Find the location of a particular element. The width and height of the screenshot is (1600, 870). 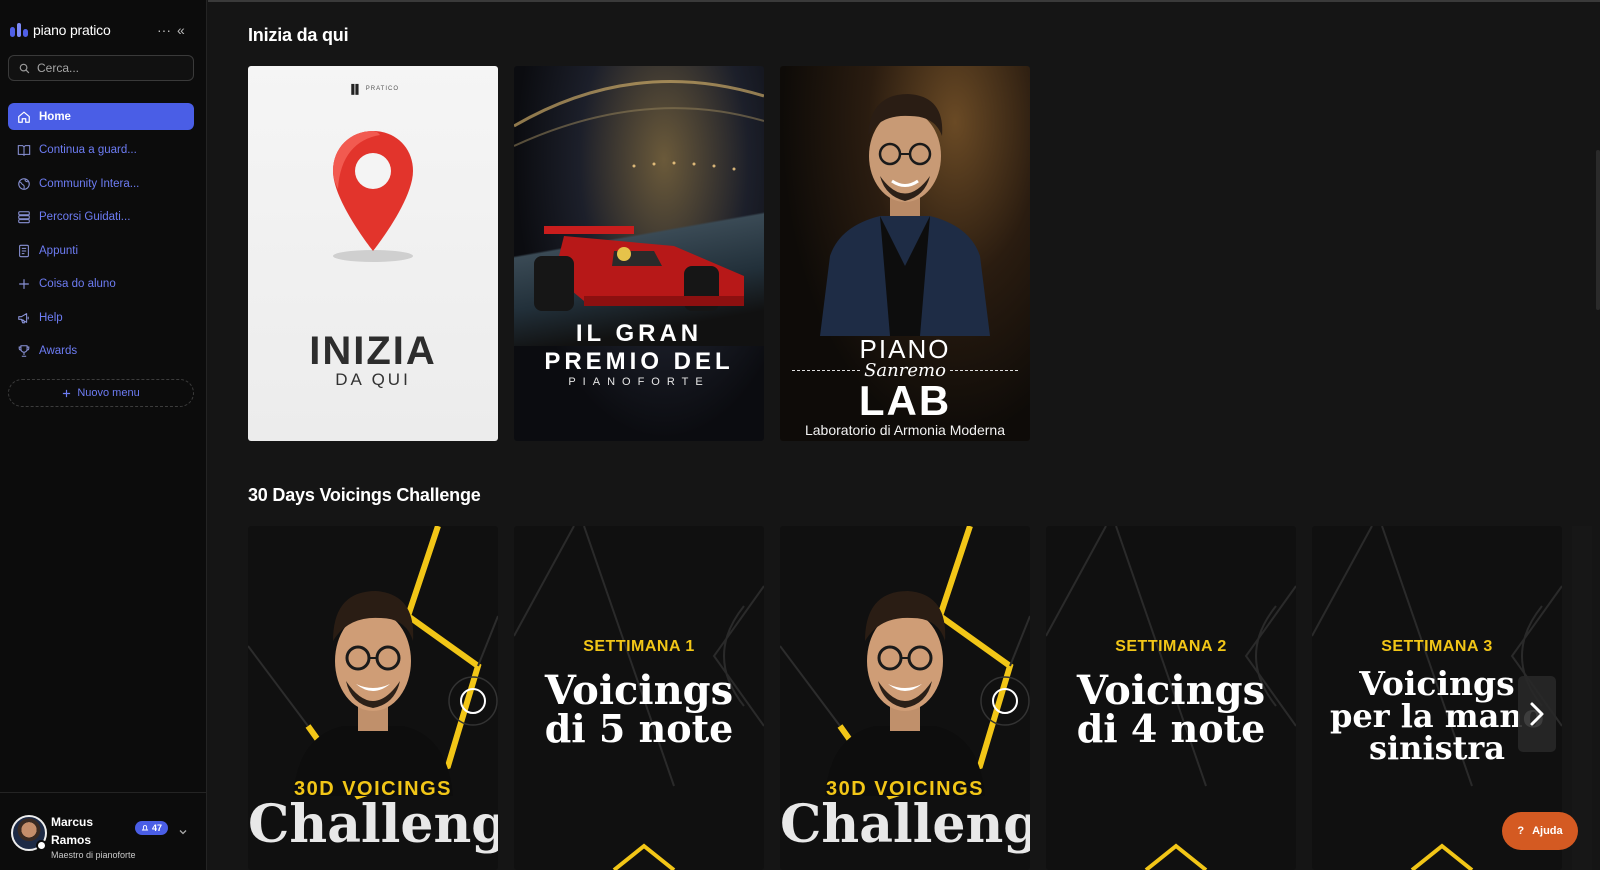

home-icon is located at coordinates (24, 117).